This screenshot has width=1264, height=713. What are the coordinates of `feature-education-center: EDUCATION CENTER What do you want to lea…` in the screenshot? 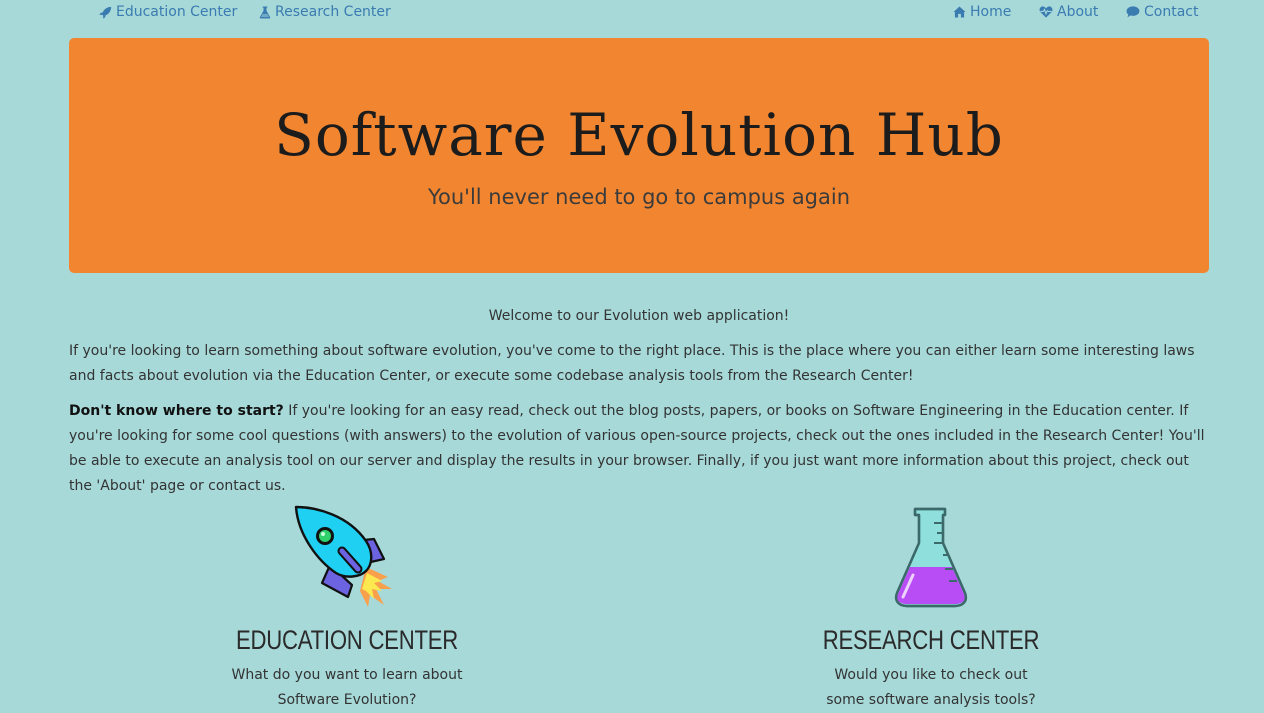 It's located at (347, 609).